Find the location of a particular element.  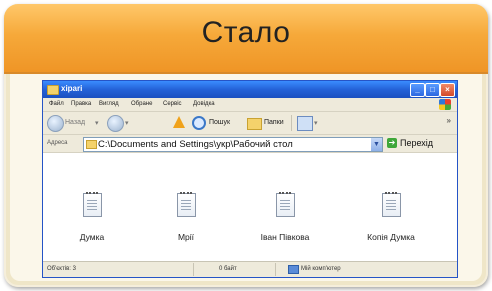

go-button: Перехід is located at coordinates (416, 143).